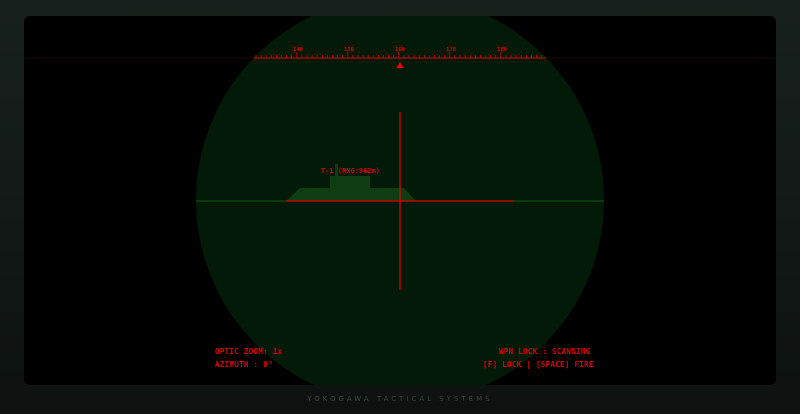 The width and height of the screenshot is (800, 414). Describe the element at coordinates (400, 50) in the screenshot. I see `compass-label: 160` at that location.